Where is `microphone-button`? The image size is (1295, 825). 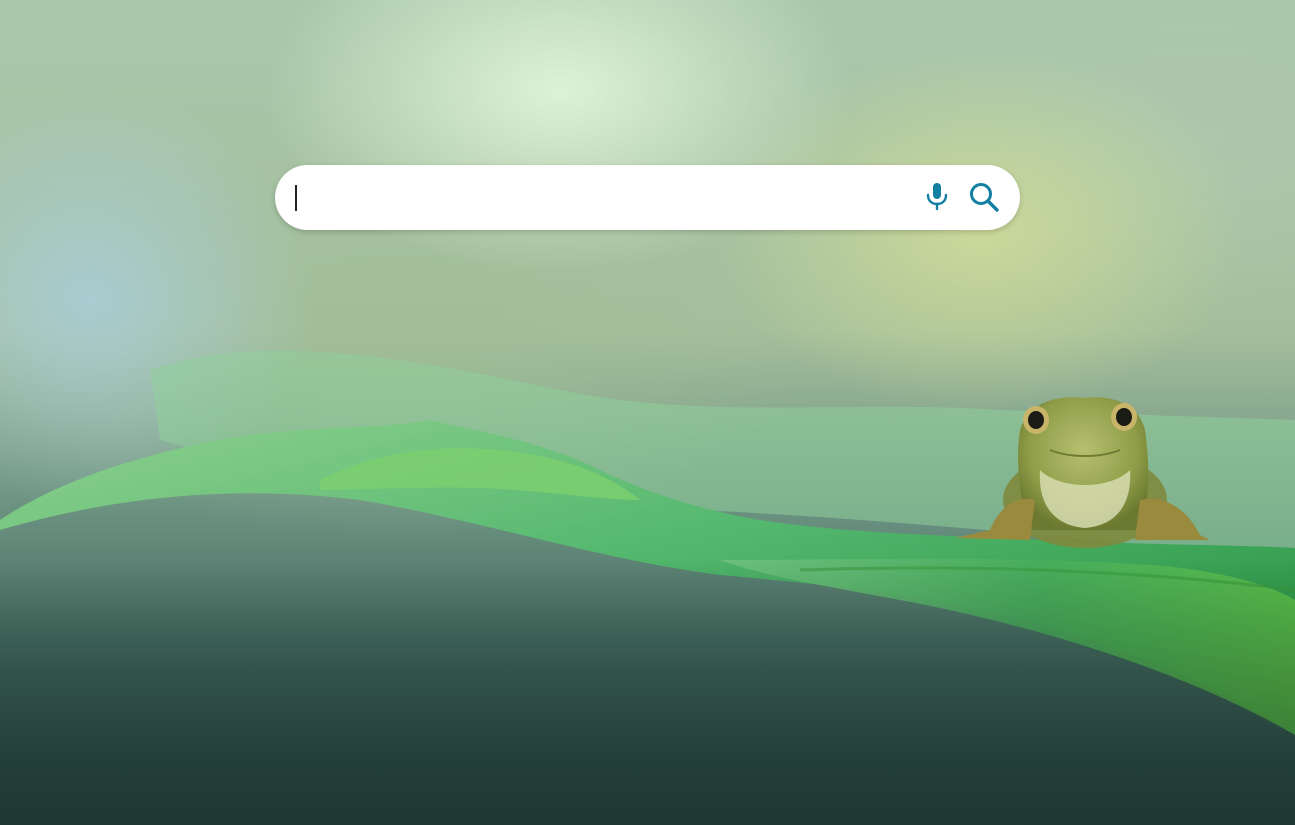
microphone-button is located at coordinates (937, 197).